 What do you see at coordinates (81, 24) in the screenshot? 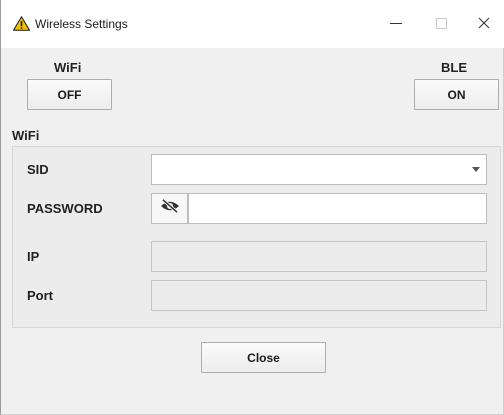
I see `window-title: Wireless Settings` at bounding box center [81, 24].